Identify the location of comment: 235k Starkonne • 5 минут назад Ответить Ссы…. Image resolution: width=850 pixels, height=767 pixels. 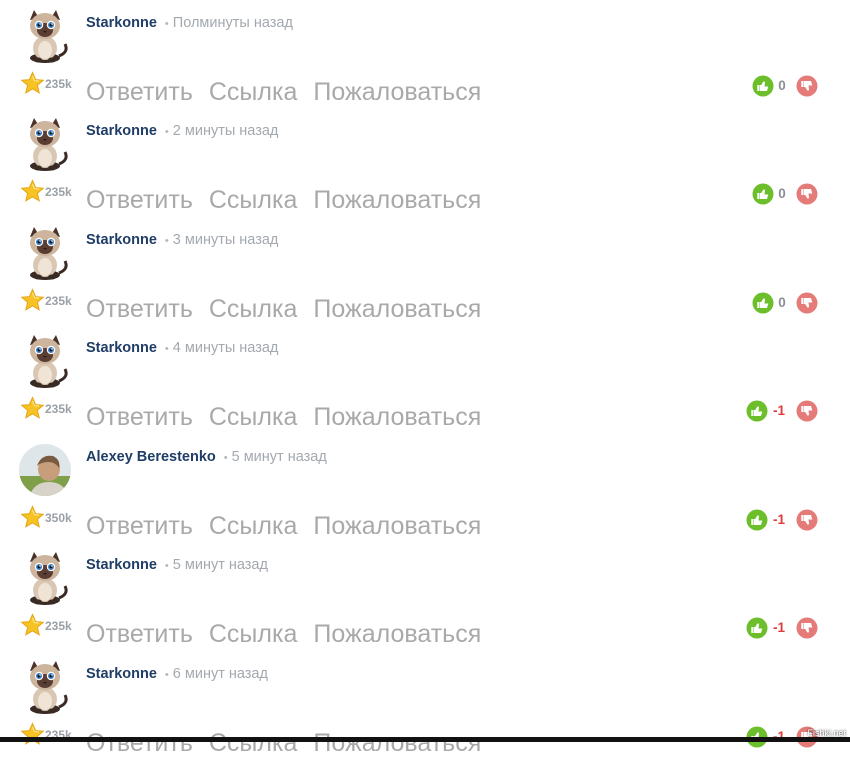
(425, 604).